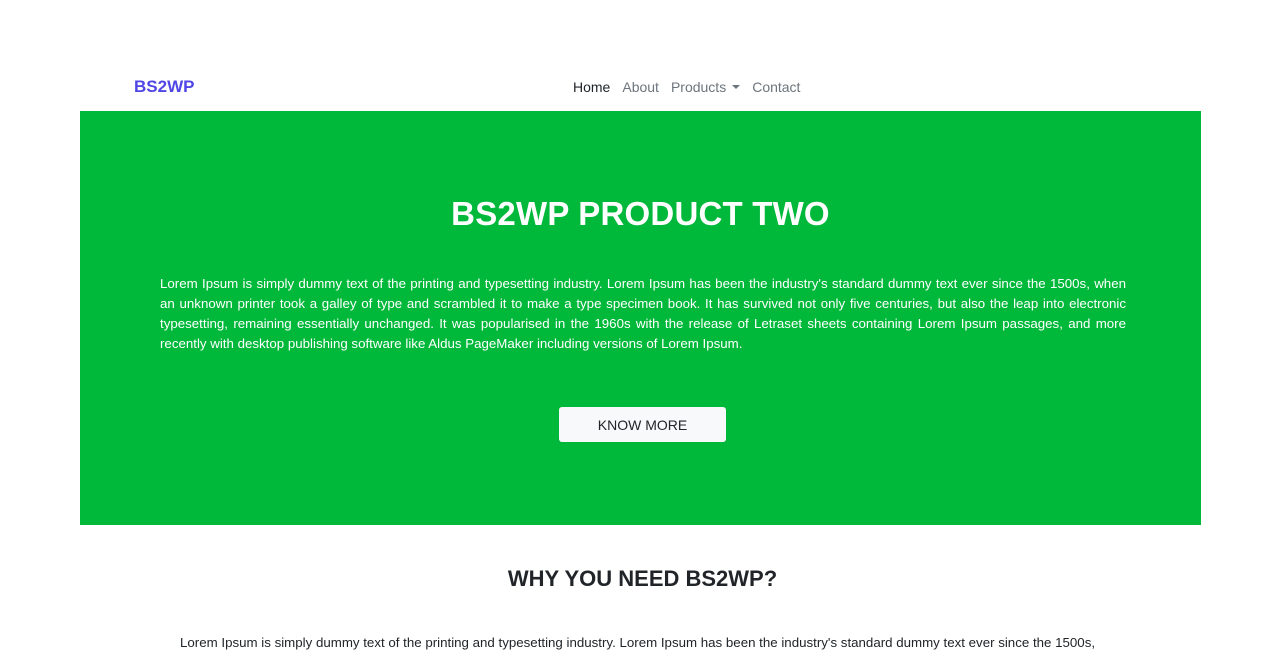  Describe the element at coordinates (591, 87) in the screenshot. I see `nav-link-home: Home` at that location.